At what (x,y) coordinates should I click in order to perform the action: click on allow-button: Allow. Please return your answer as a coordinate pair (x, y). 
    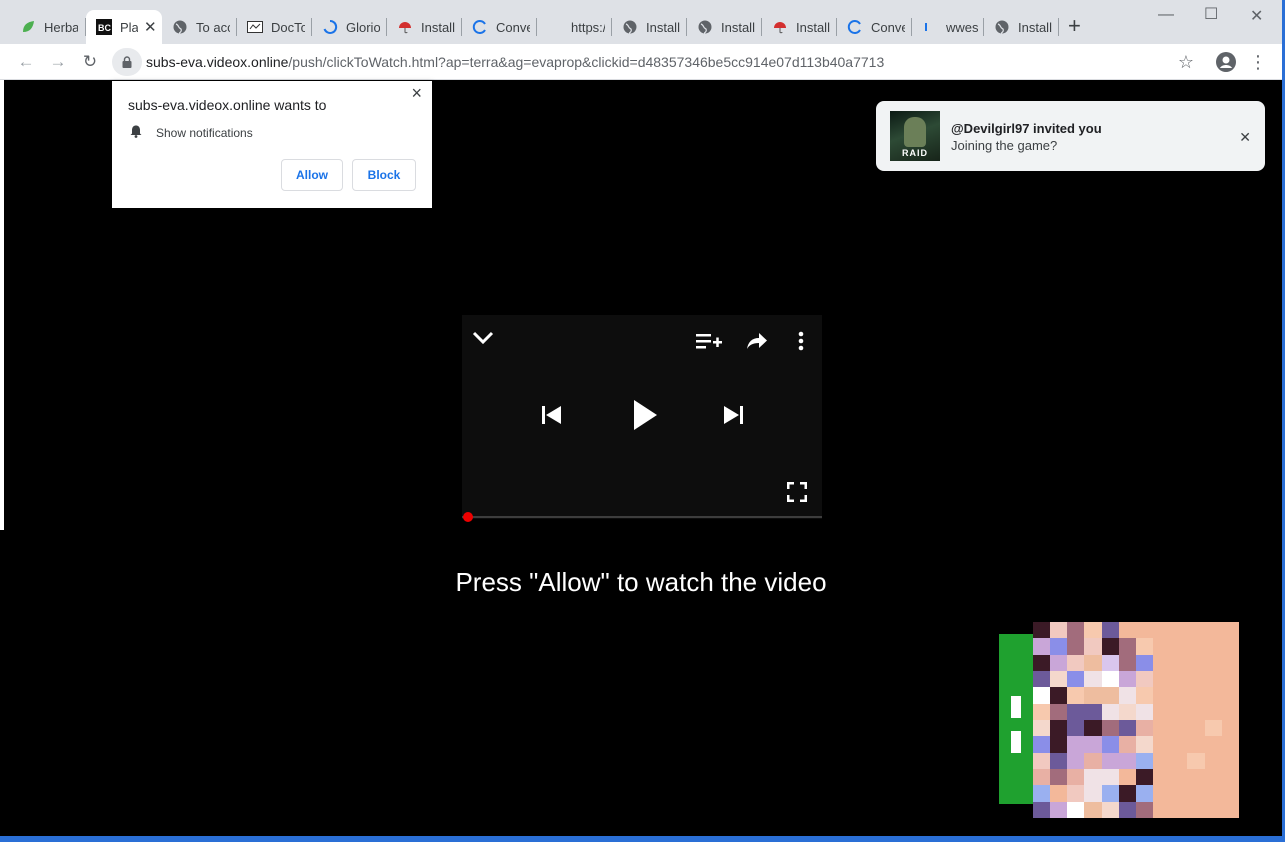
    Looking at the image, I should click on (312, 175).